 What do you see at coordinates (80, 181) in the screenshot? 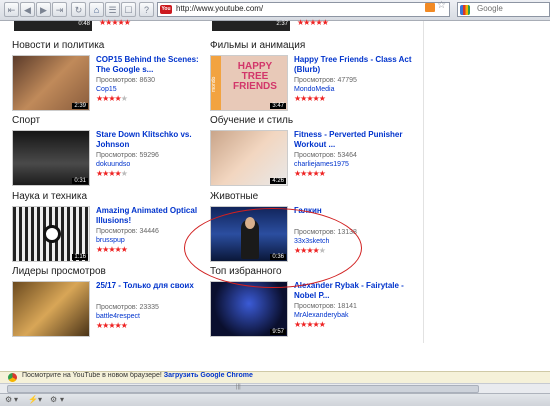
I see `video-duration: 0:31` at bounding box center [80, 181].